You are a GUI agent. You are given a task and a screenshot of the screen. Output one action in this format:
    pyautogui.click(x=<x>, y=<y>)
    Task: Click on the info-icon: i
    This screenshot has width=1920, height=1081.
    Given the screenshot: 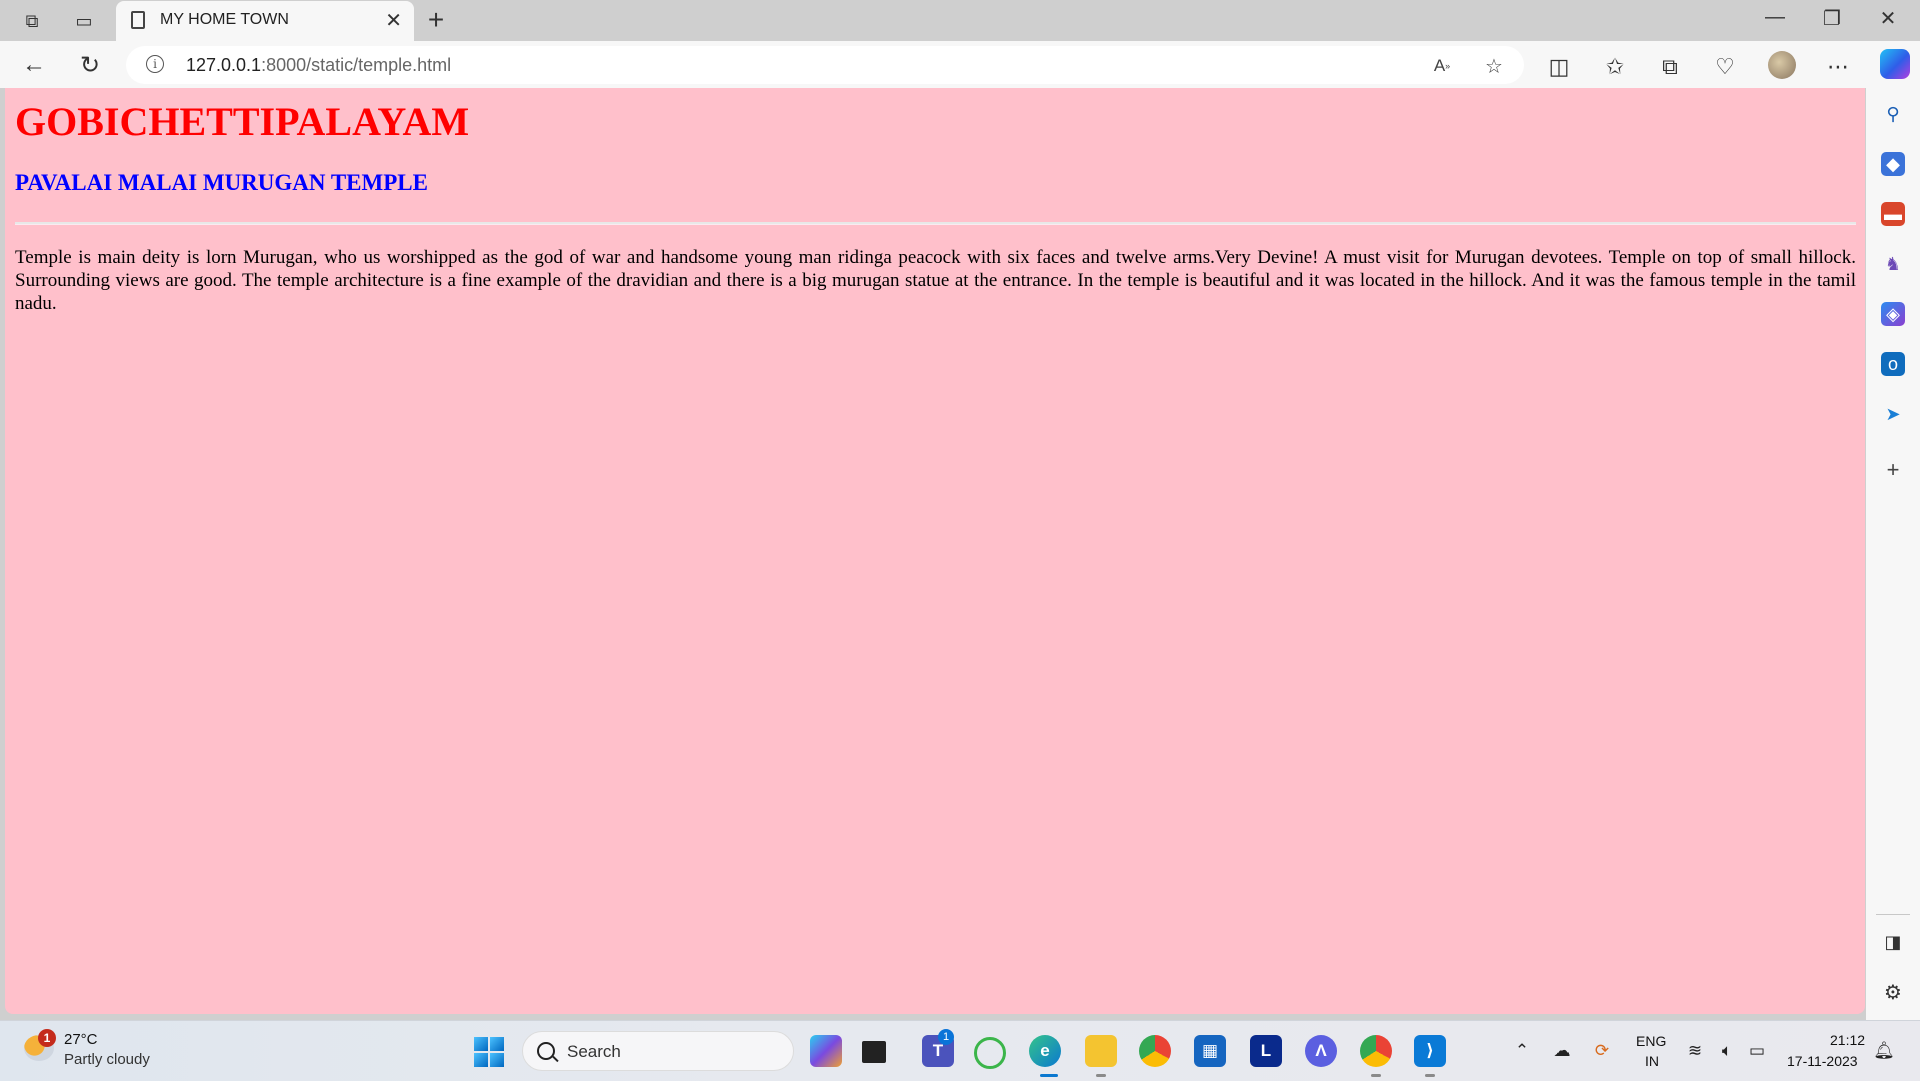 What is the action you would take?
    pyautogui.click(x=155, y=64)
    